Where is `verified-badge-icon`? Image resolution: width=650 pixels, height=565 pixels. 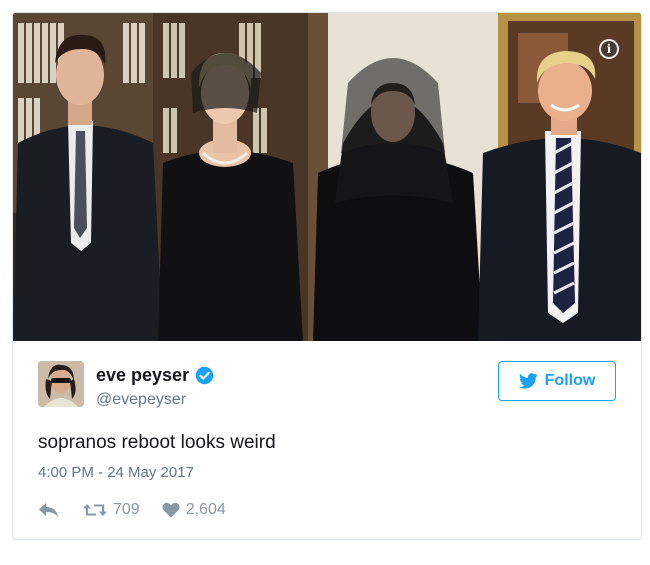 verified-badge-icon is located at coordinates (204, 375).